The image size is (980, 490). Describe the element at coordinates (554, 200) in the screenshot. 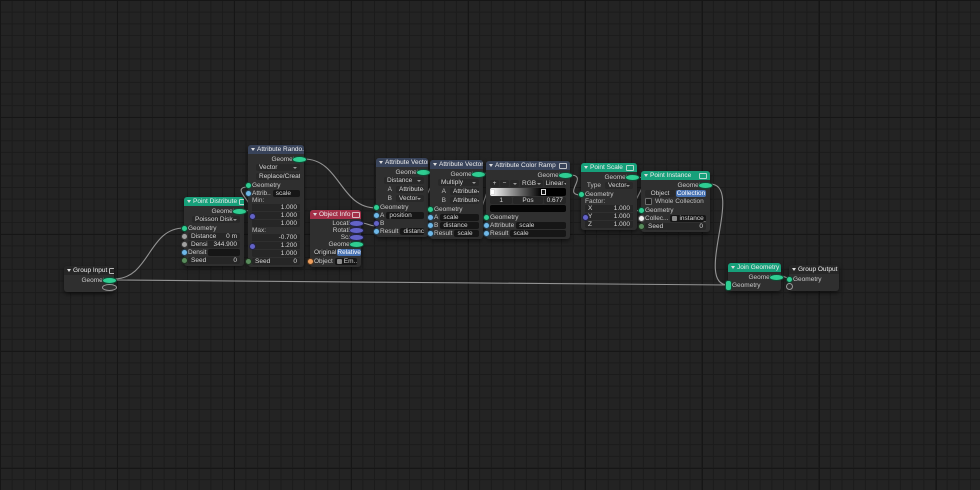

I see `pos-value-field: 0.677` at that location.